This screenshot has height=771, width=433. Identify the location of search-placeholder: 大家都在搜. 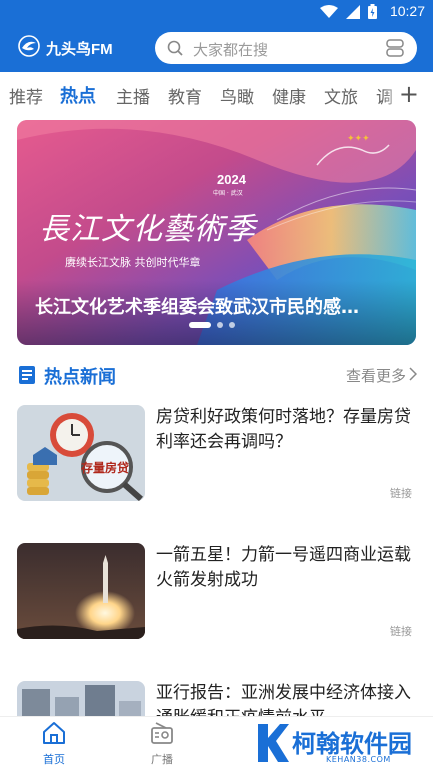
(231, 50).